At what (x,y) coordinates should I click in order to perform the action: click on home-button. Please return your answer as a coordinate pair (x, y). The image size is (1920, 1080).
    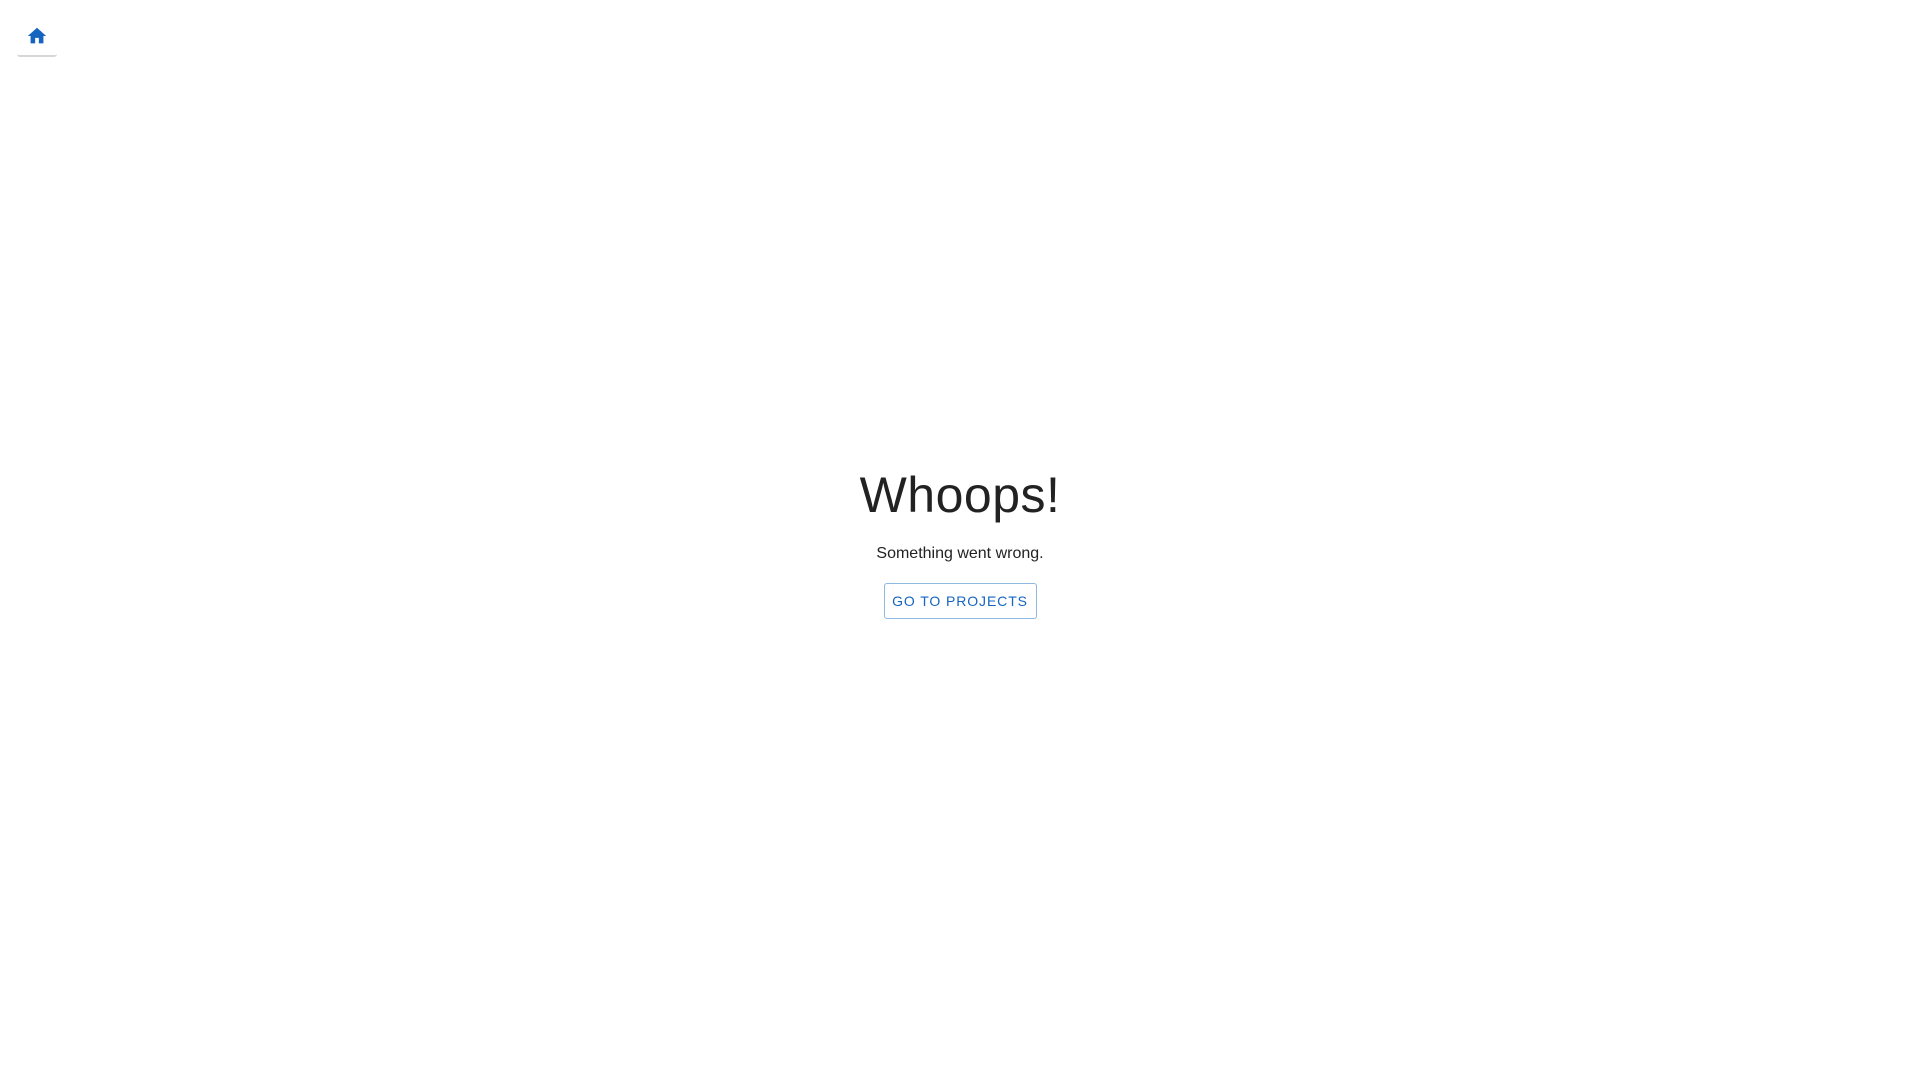
    Looking at the image, I should click on (37, 37).